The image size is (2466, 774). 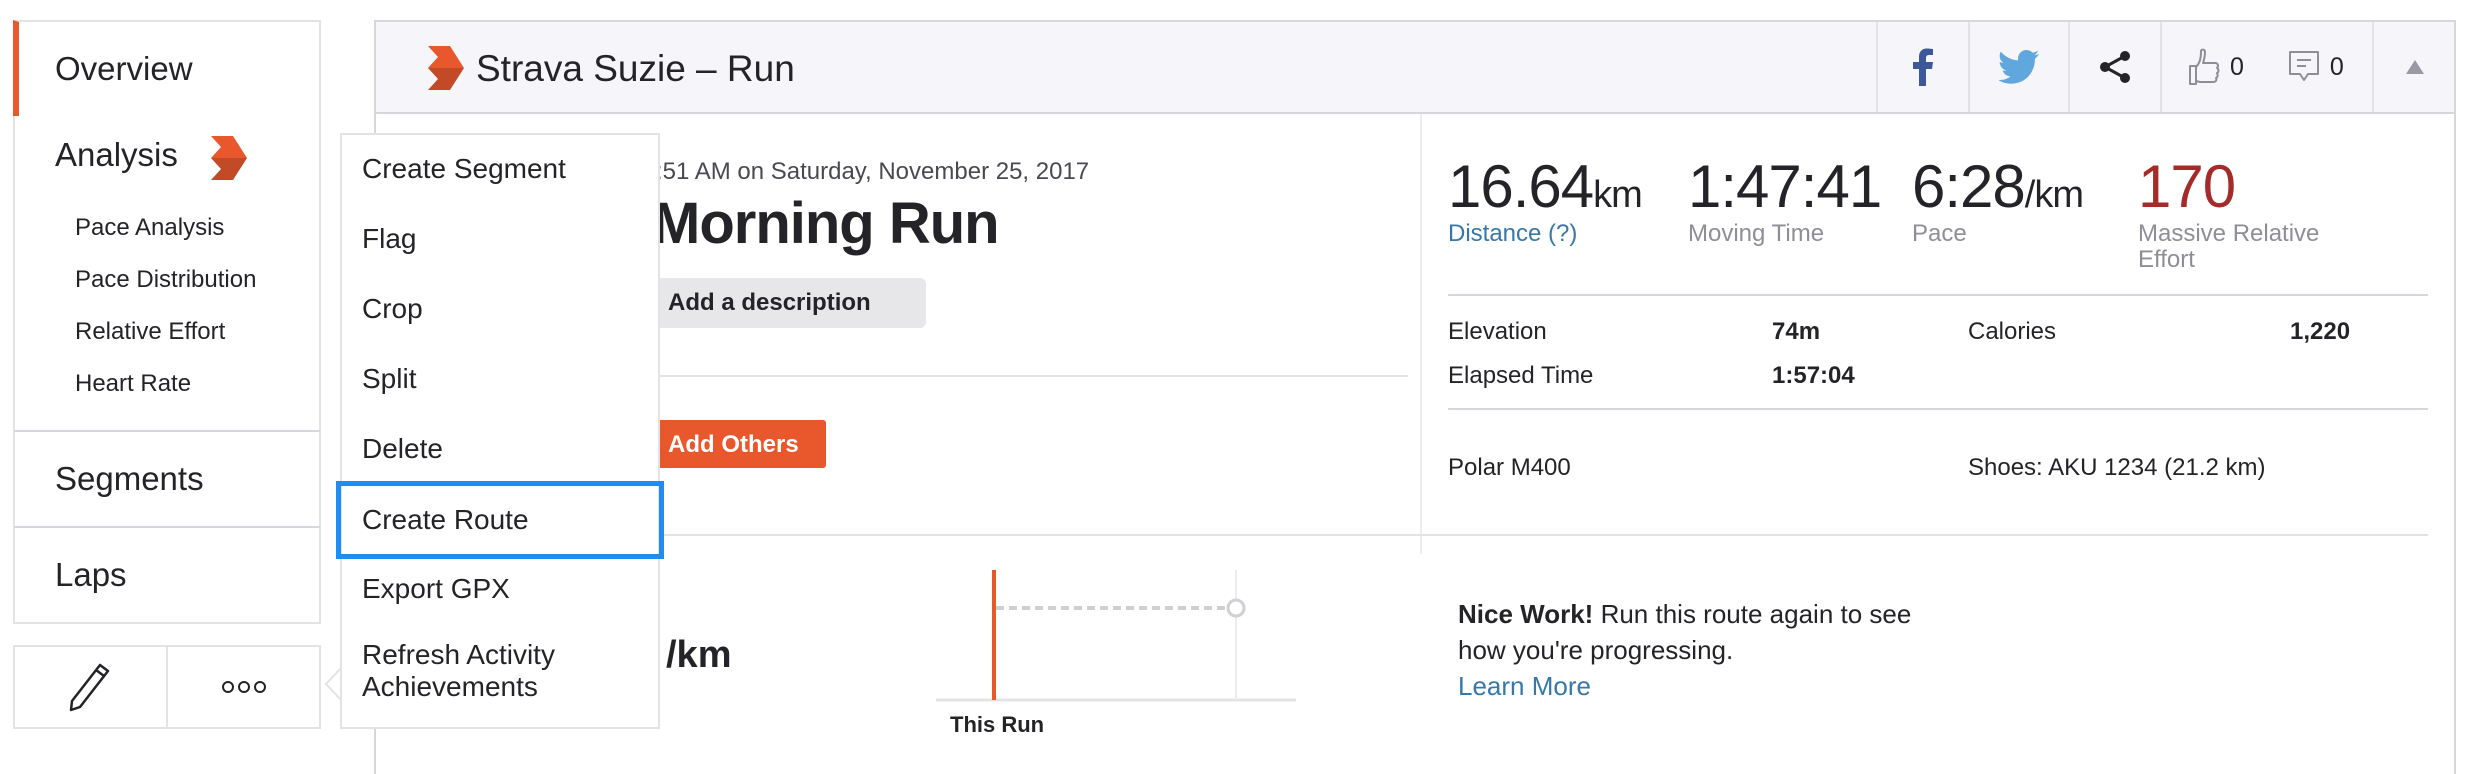 I want to click on kudos-comments-group: 0 0, so click(x=2256, y=67).